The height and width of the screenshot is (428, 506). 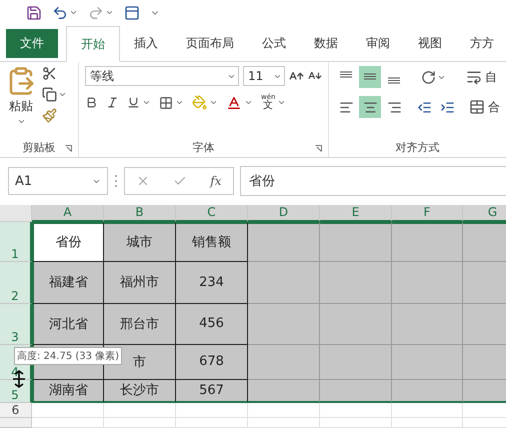 I want to click on table-cell: 234, so click(x=212, y=283).